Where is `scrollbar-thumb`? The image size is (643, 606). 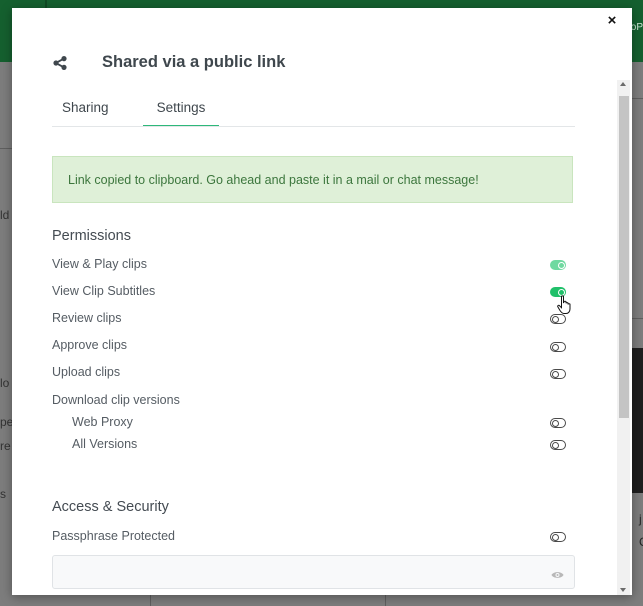 scrollbar-thumb is located at coordinates (624, 257).